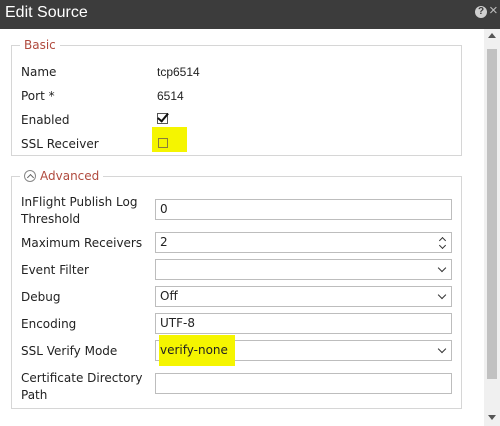 The width and height of the screenshot is (500, 426). What do you see at coordinates (303, 323) in the screenshot?
I see `encoding-input: UTF-8` at bounding box center [303, 323].